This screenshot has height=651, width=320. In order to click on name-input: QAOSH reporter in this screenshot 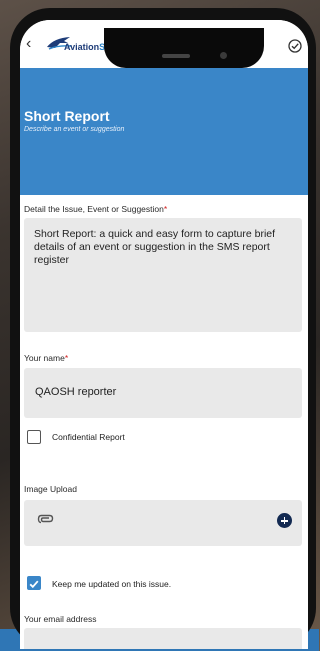, I will do `click(163, 393)`.